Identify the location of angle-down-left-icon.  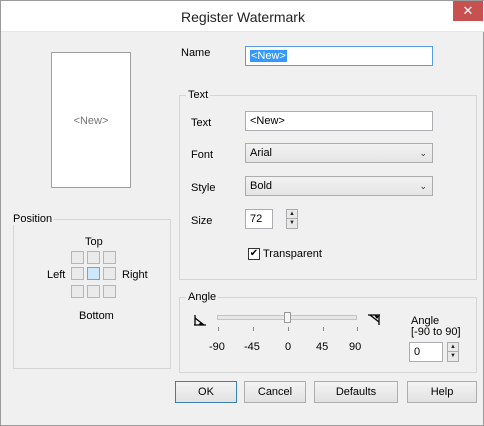
(200, 320).